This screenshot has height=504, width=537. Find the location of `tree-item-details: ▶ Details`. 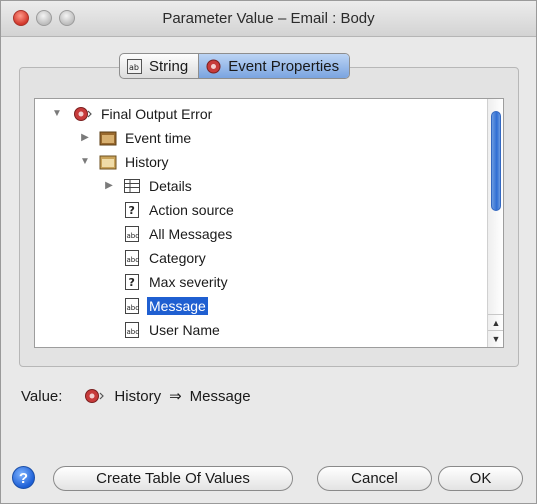

tree-item-details: ▶ Details is located at coordinates (148, 186).